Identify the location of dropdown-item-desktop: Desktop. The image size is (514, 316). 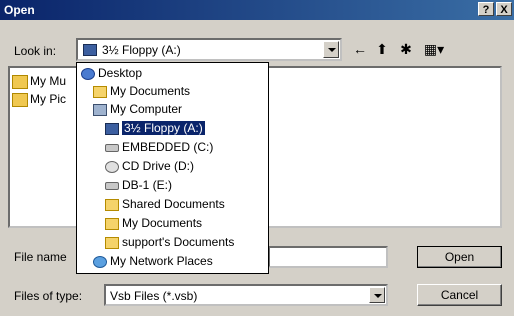
(111, 73).